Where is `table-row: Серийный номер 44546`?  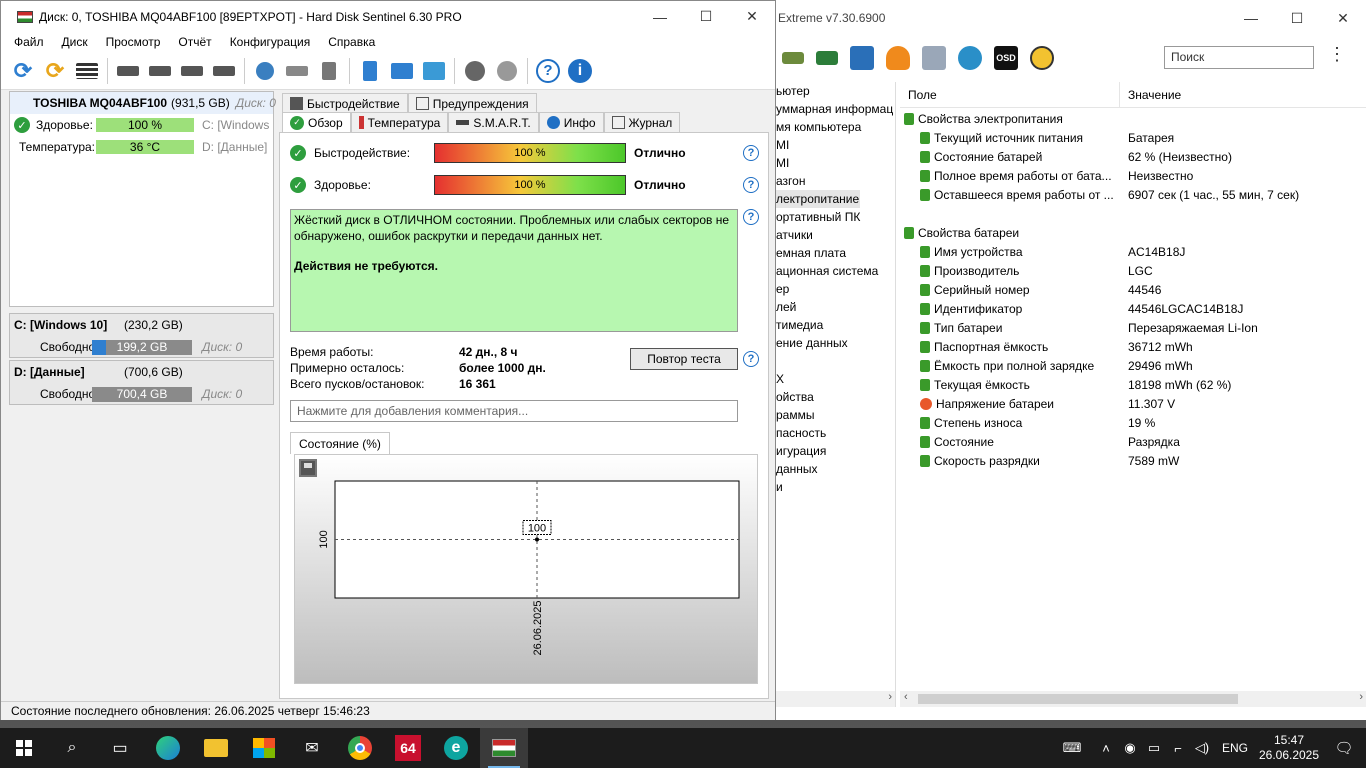 table-row: Серийный номер 44546 is located at coordinates (1133, 290).